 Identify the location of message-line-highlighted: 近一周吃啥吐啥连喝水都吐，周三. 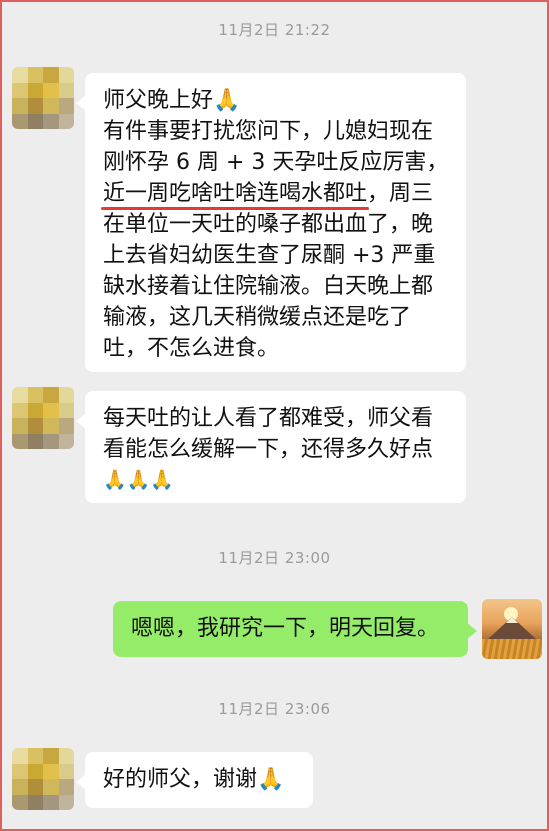
(274, 194).